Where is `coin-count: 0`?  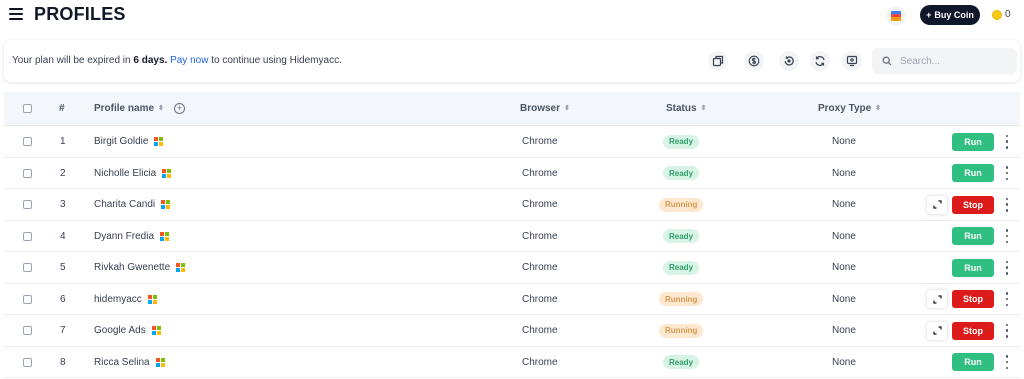 coin-count: 0 is located at coordinates (1008, 14).